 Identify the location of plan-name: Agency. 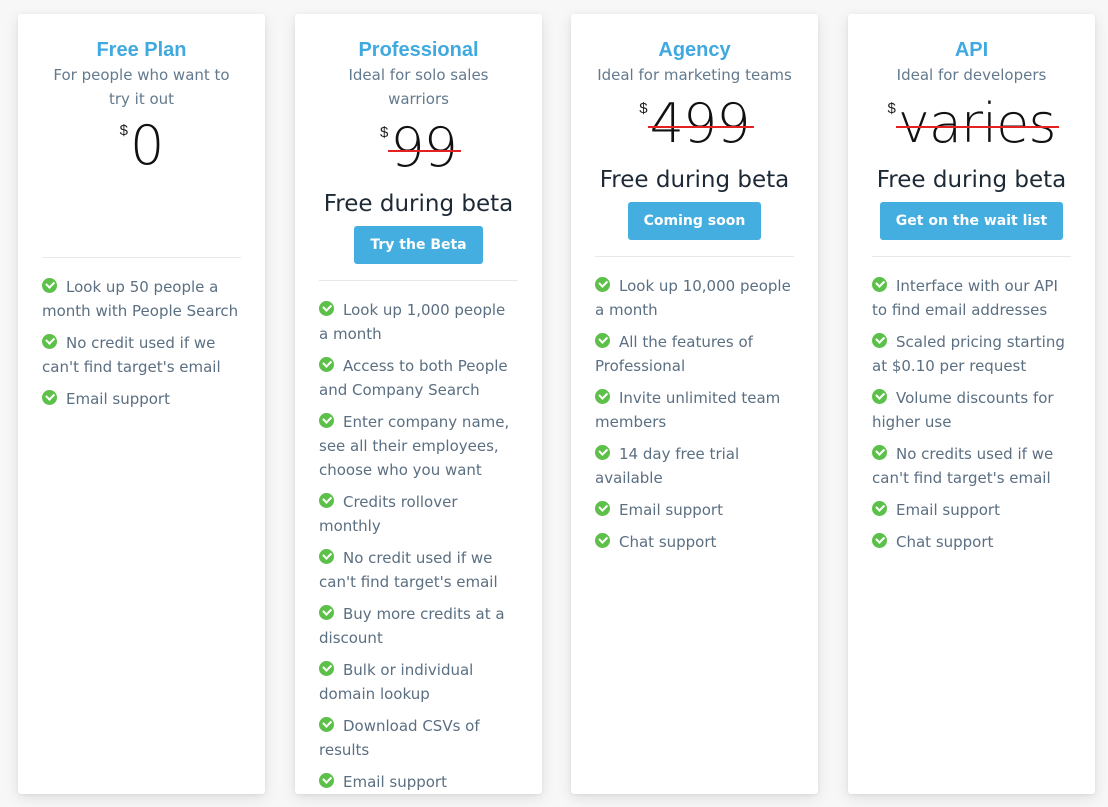
(694, 50).